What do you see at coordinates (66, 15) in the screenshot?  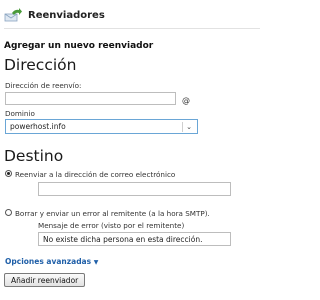 I see `page-title: Reenviadores` at bounding box center [66, 15].